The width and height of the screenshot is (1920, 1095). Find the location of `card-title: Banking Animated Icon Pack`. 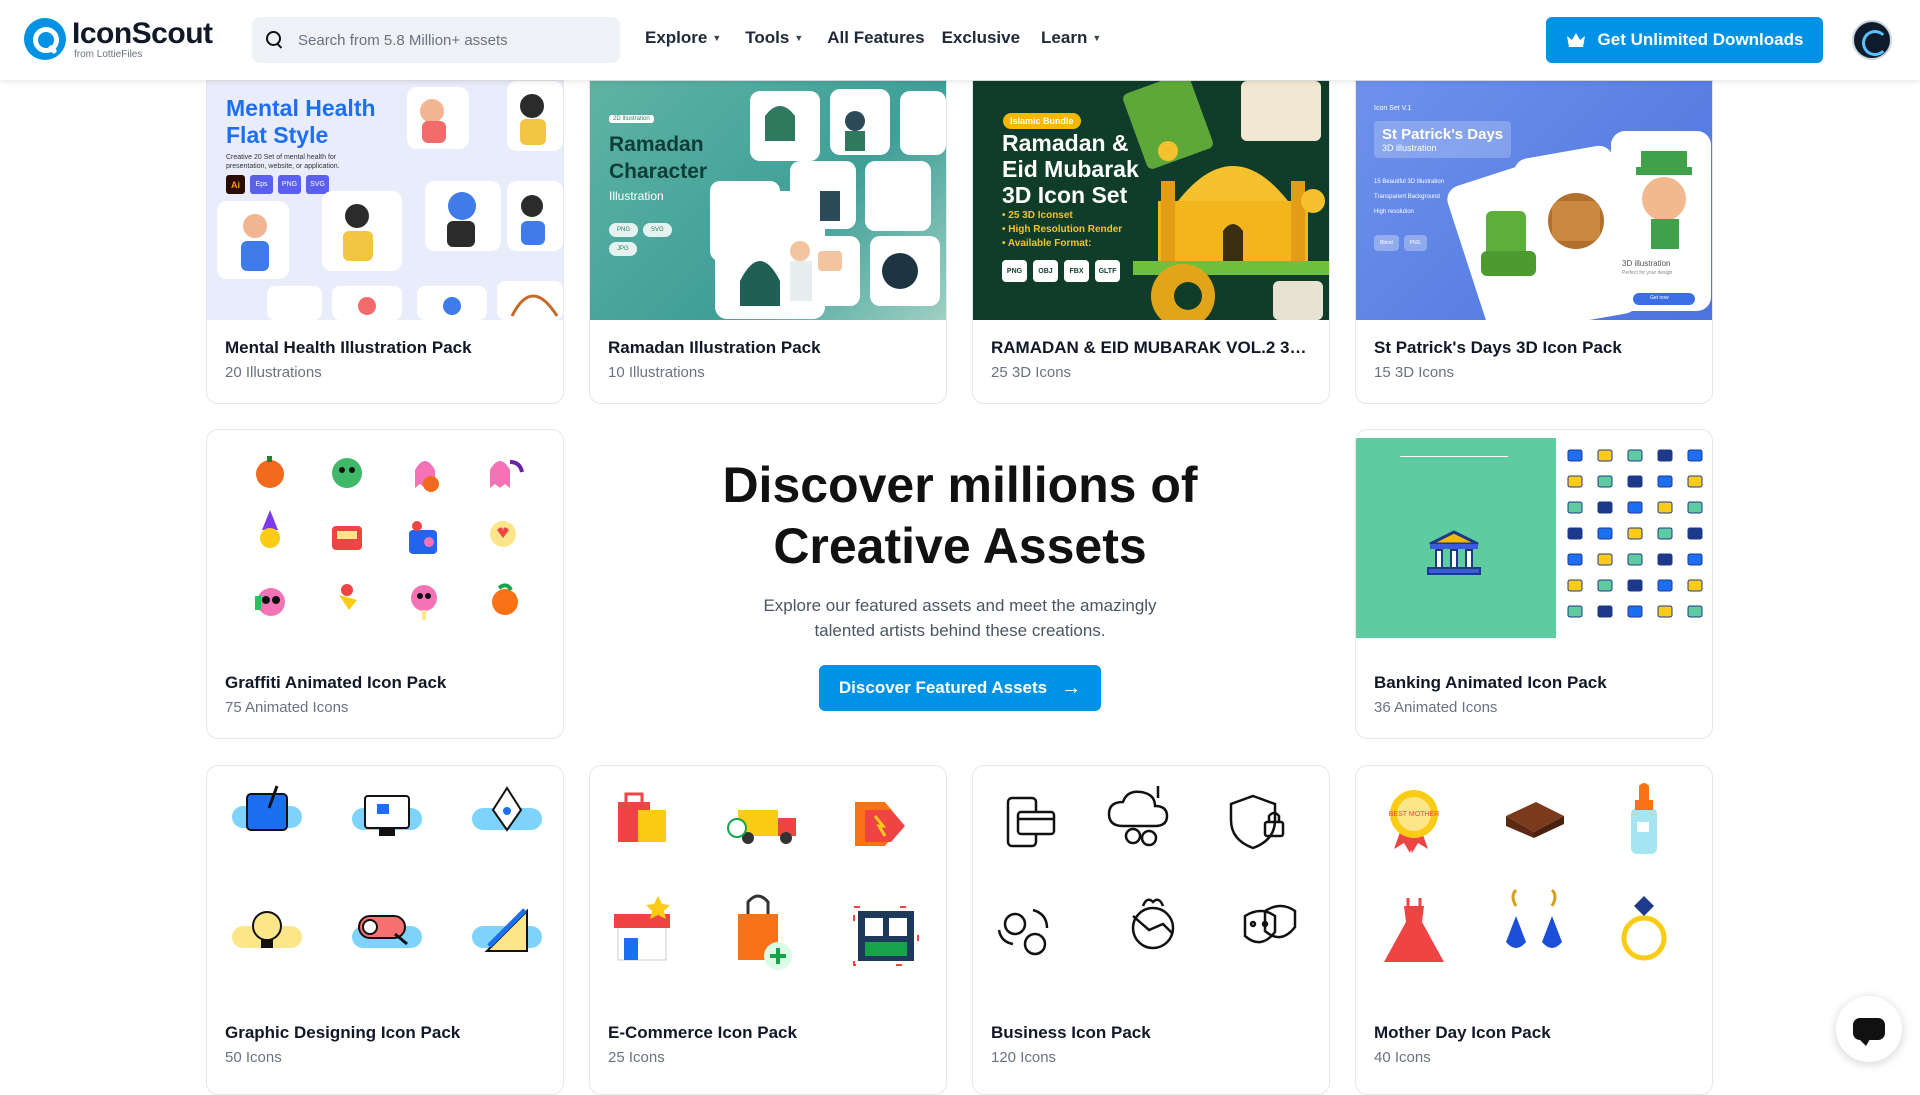

card-title: Banking Animated Icon Pack is located at coordinates (1535, 683).